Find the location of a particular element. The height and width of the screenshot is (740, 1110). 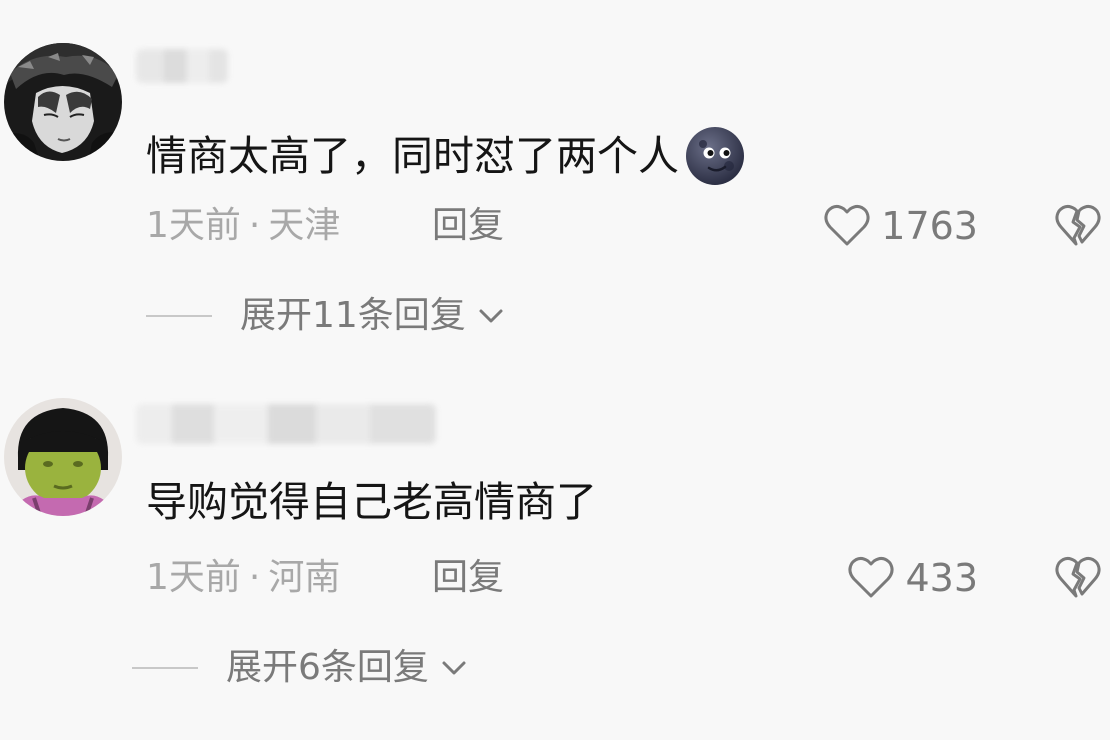

expand-replies-button: 展开11条回复 is located at coordinates (327, 316).